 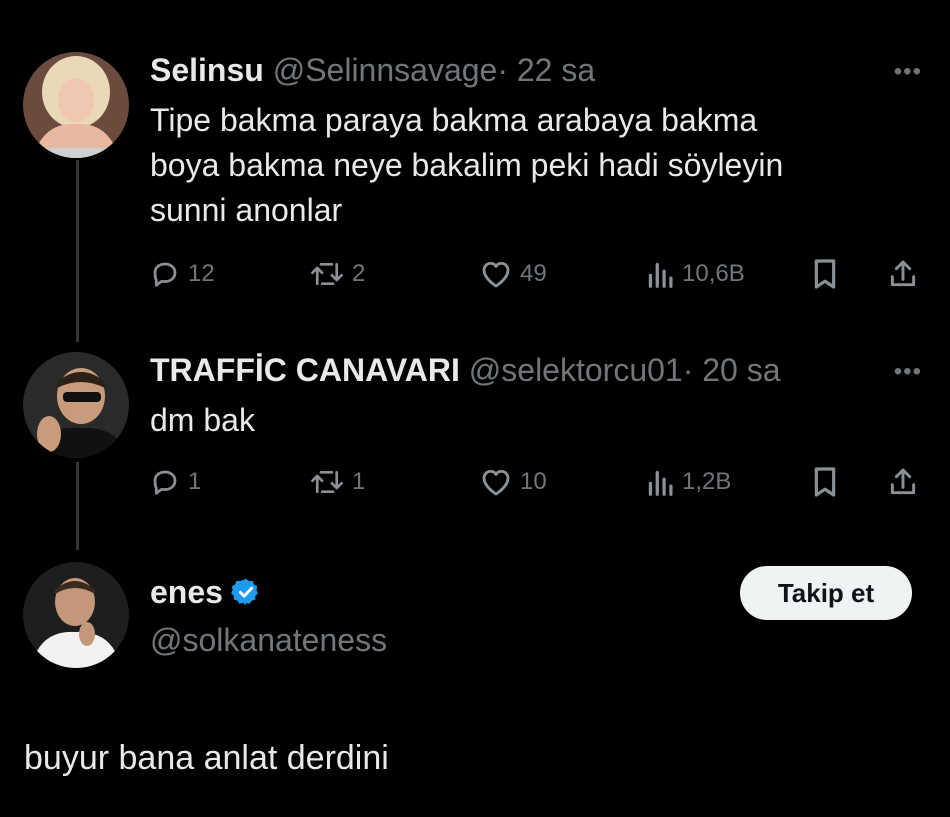 I want to click on follow-button: Takip et, so click(x=826, y=593).